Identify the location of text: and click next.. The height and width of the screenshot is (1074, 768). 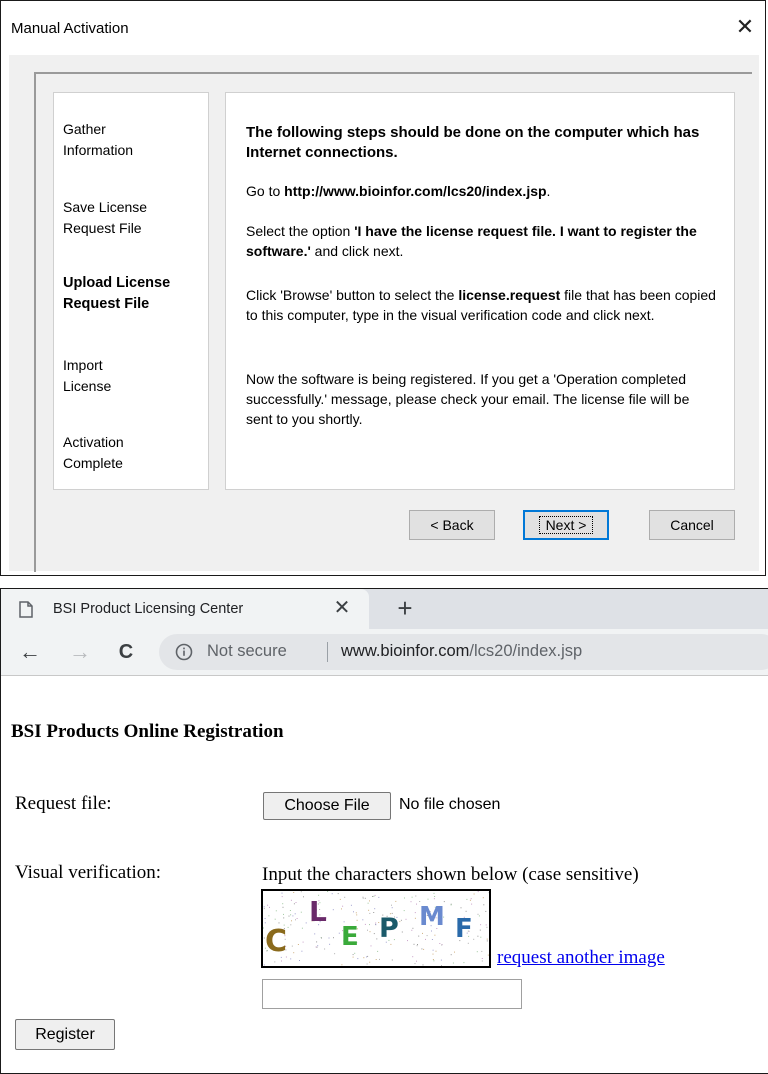
(357, 251).